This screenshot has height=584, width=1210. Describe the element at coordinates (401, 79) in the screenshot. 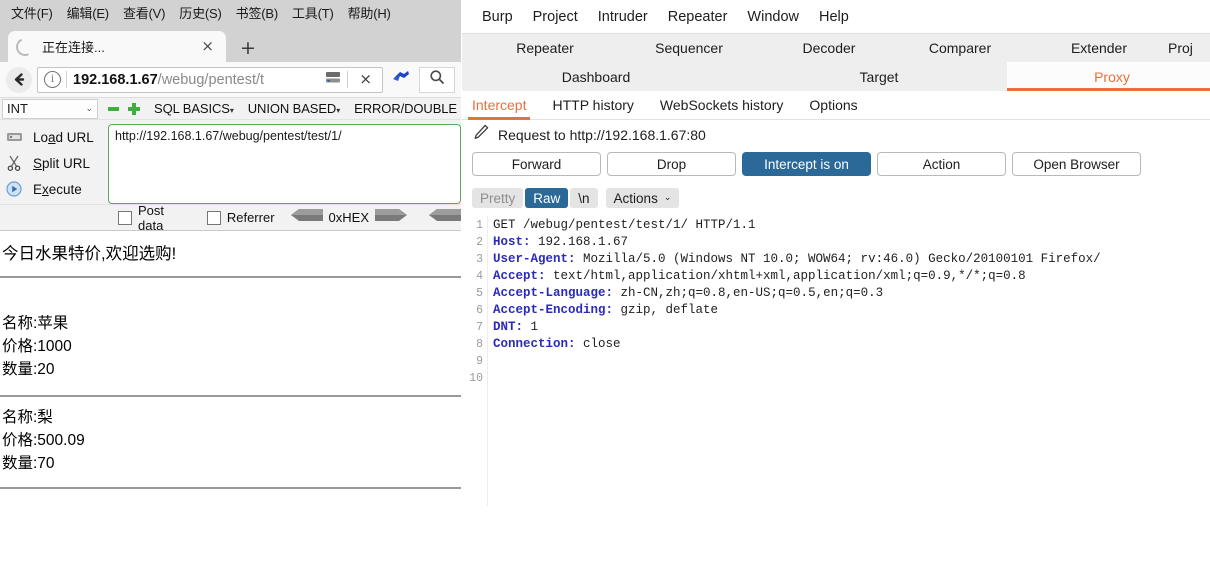

I see `hackbar-extension-icon` at that location.